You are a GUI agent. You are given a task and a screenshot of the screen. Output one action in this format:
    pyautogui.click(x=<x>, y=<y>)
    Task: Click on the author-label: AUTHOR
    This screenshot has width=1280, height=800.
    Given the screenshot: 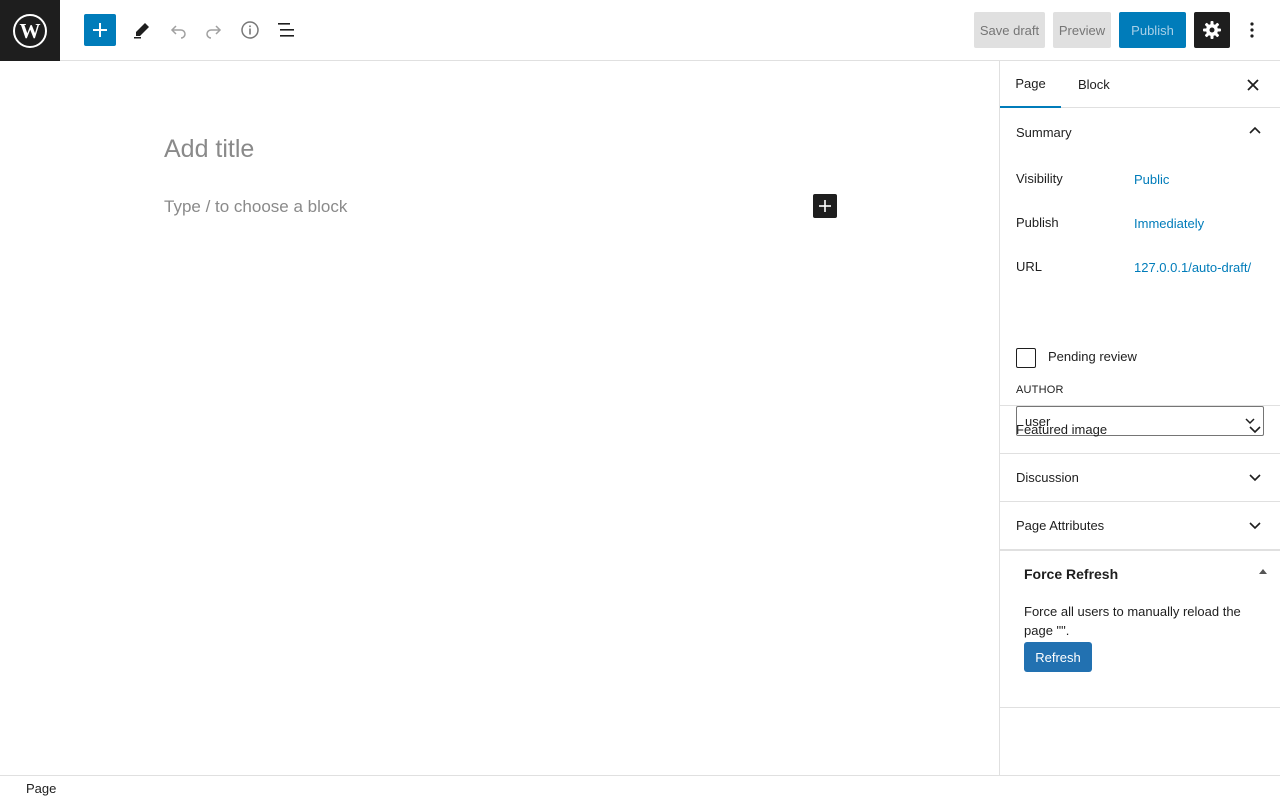 What is the action you would take?
    pyautogui.click(x=1040, y=390)
    